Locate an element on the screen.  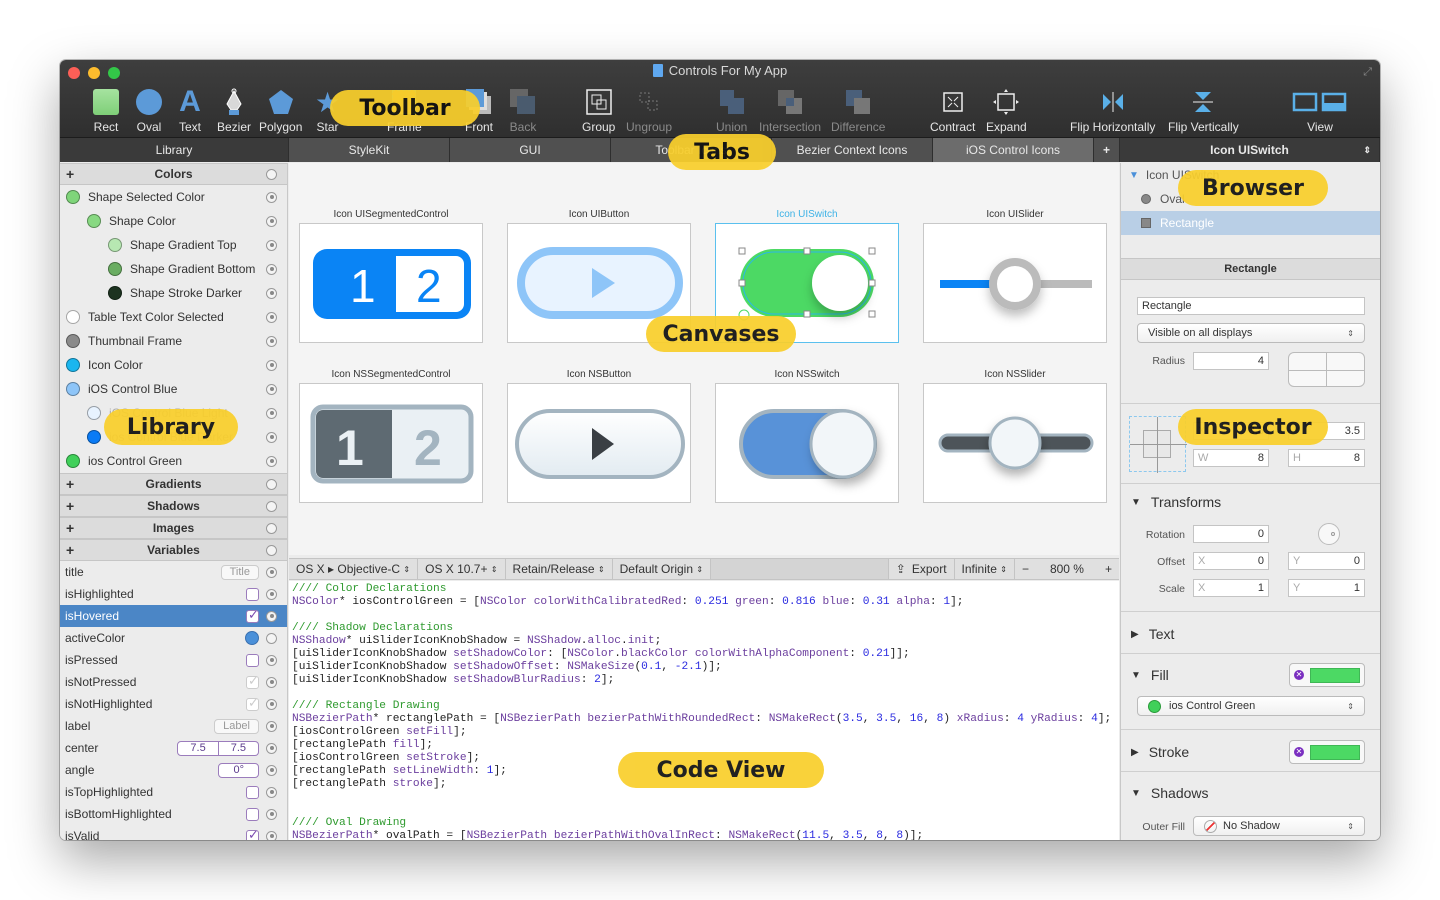
offset-y-field: Y0 is located at coordinates (1326, 561).